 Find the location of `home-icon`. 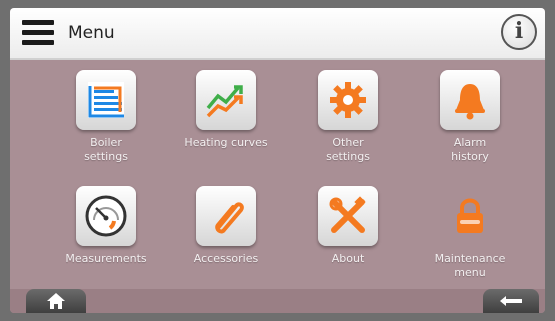

home-icon is located at coordinates (56, 301).